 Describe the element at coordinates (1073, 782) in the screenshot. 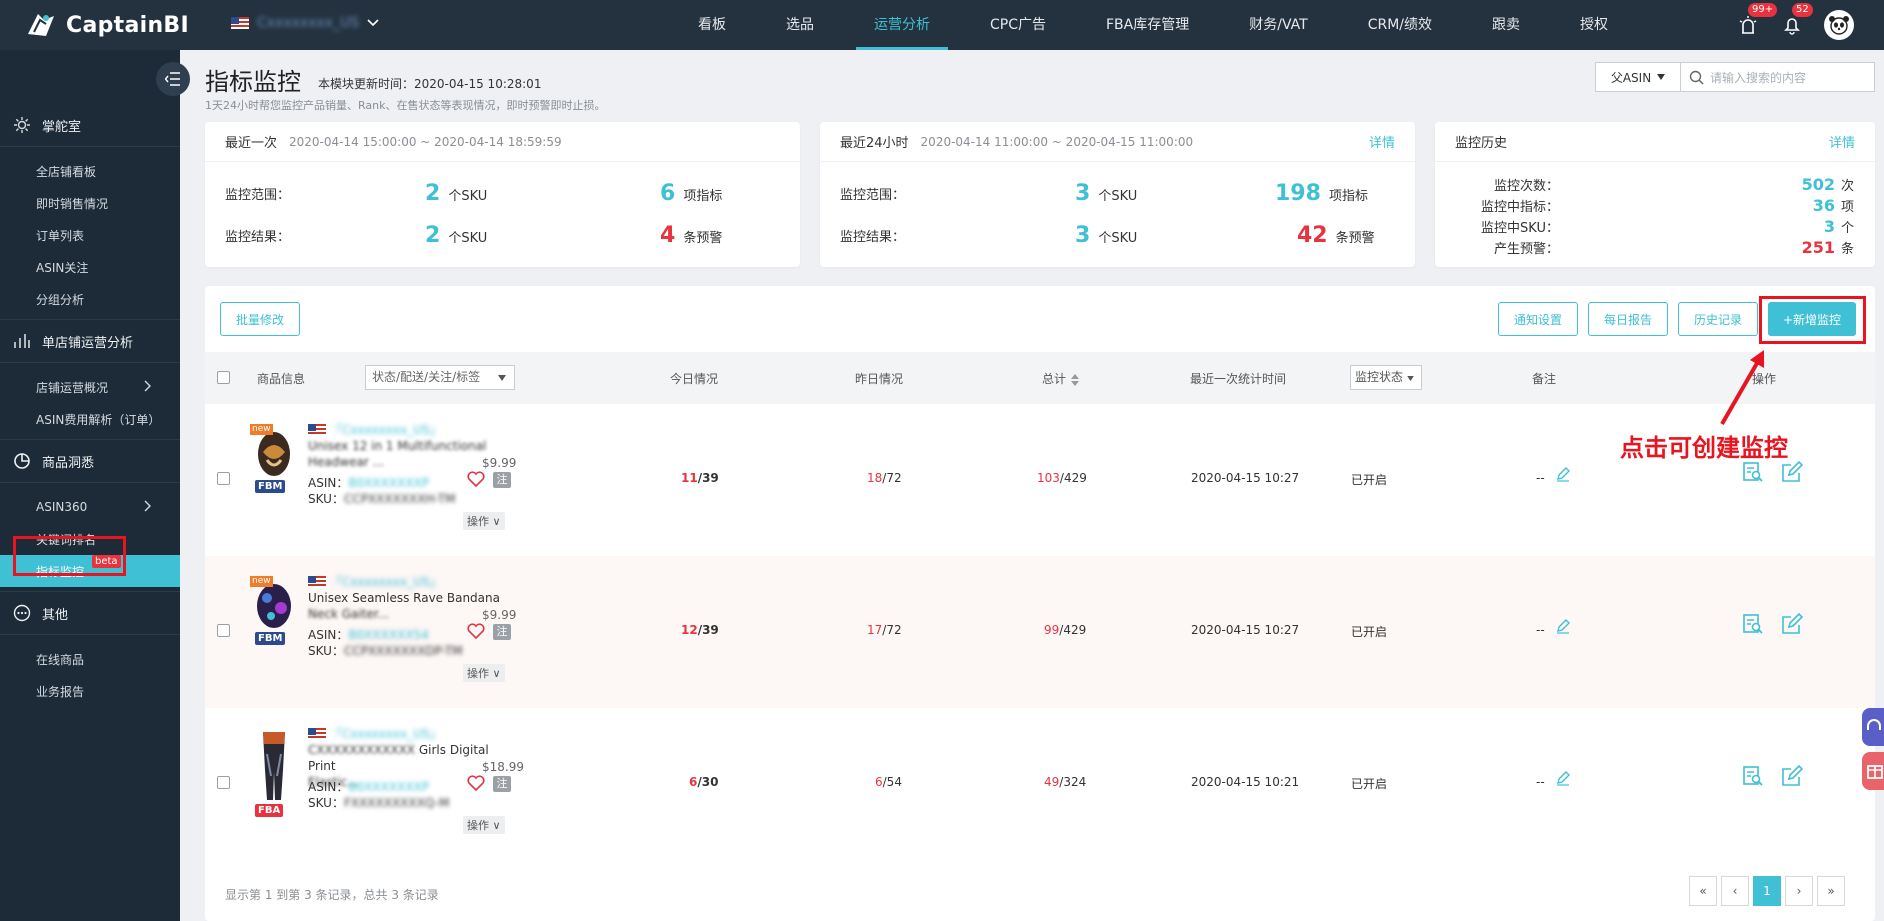

I see `total-count: /324` at that location.